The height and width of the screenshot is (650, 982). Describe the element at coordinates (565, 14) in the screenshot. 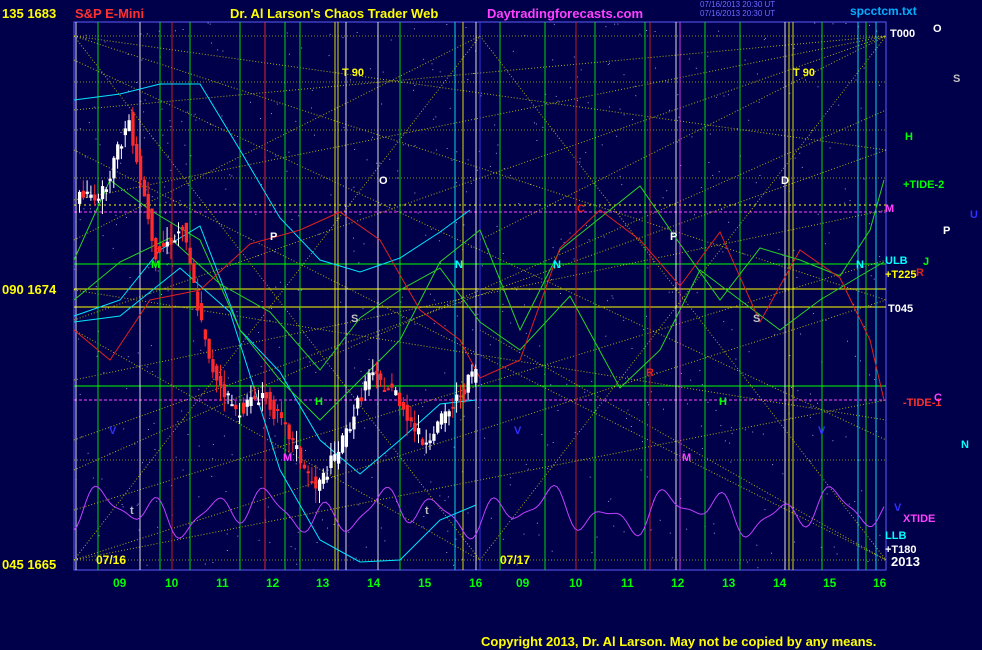

I see `site-link: Daytradingforecasts.com` at that location.